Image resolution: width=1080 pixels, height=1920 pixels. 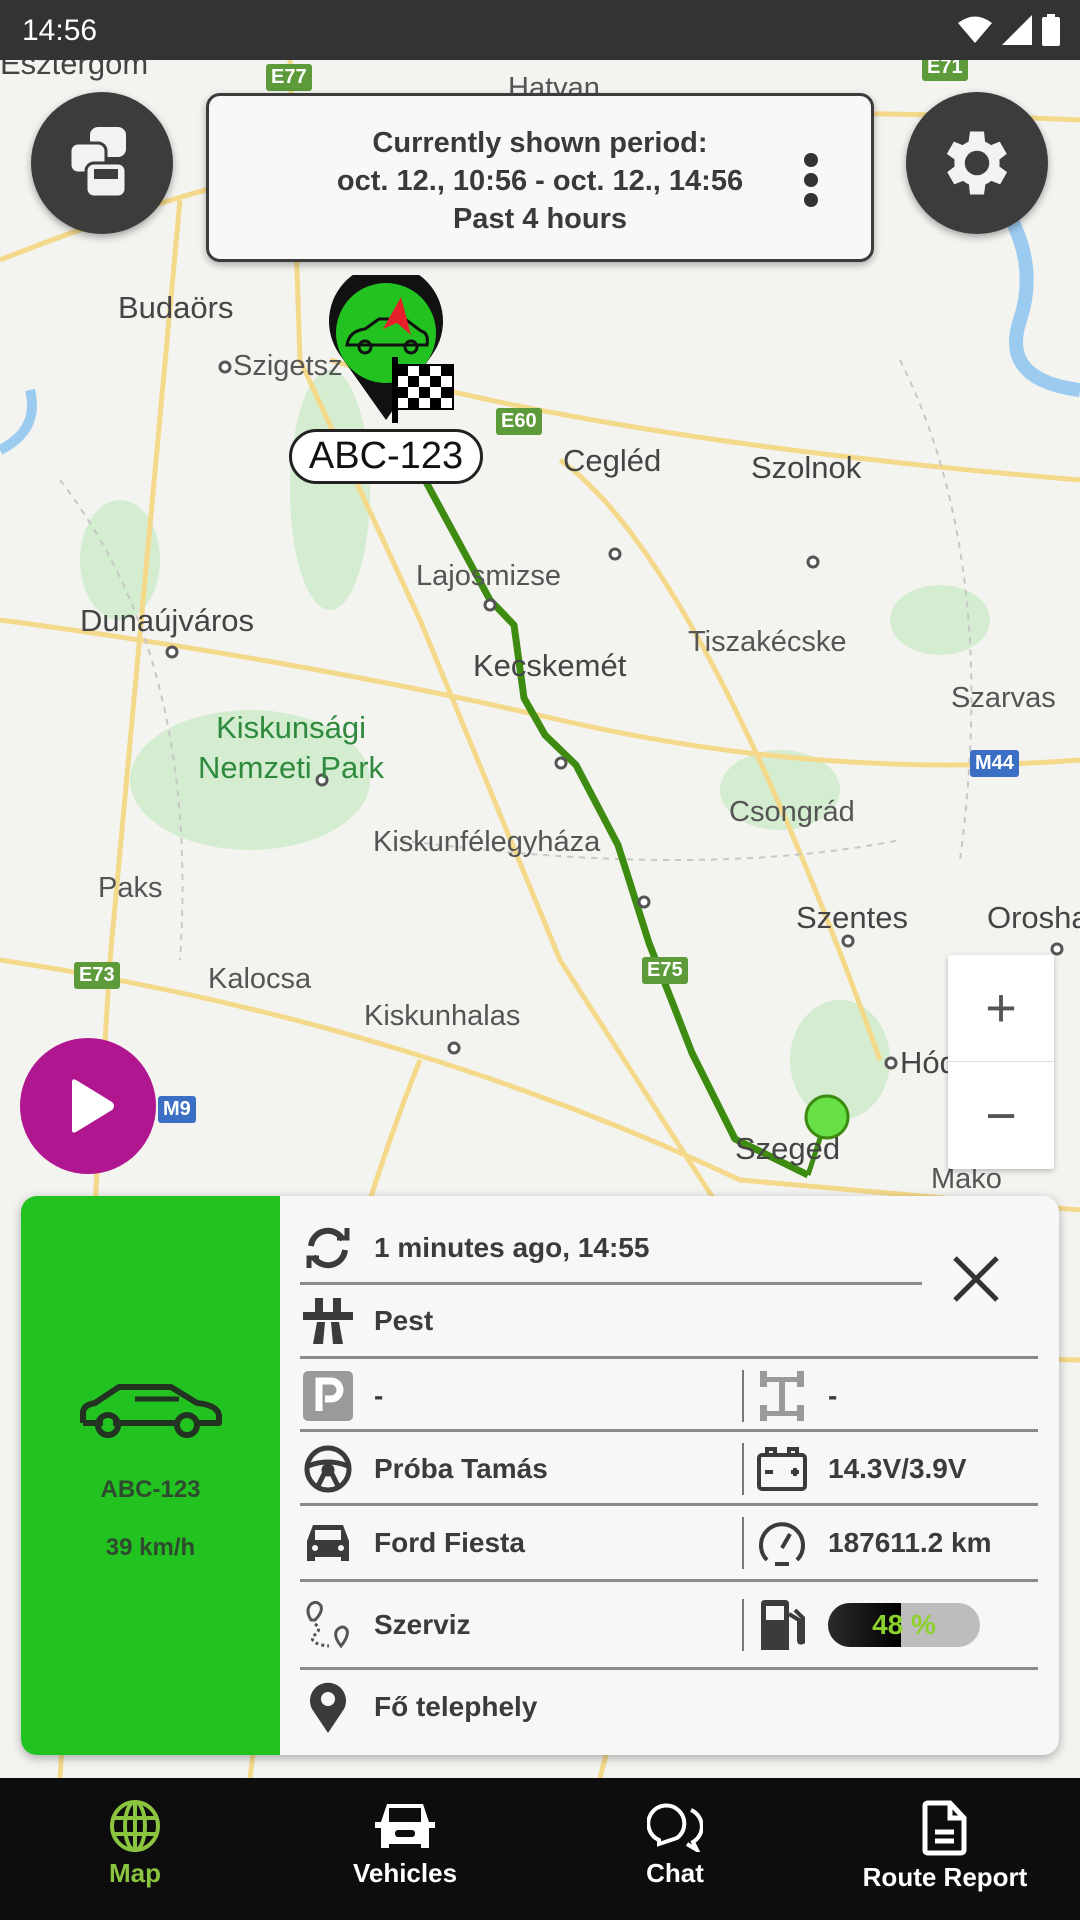 I want to click on location-text: Fő telephely, so click(x=456, y=1706).